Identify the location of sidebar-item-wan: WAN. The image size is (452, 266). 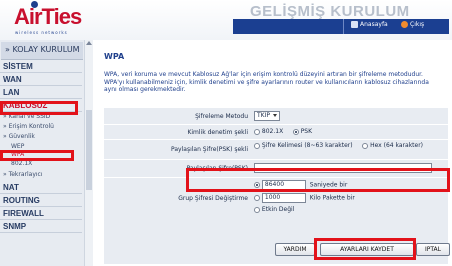
(41, 79).